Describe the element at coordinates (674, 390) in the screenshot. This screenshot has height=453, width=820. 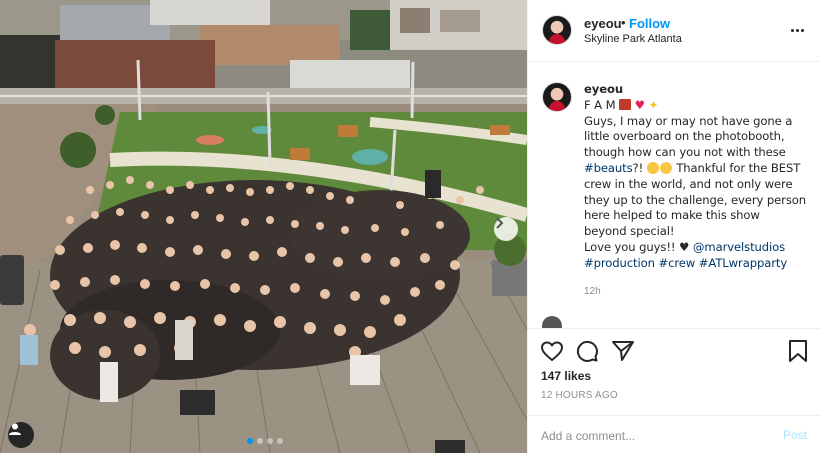
I see `post-actions: 147 likes 12 HOURS AGO Post` at that location.